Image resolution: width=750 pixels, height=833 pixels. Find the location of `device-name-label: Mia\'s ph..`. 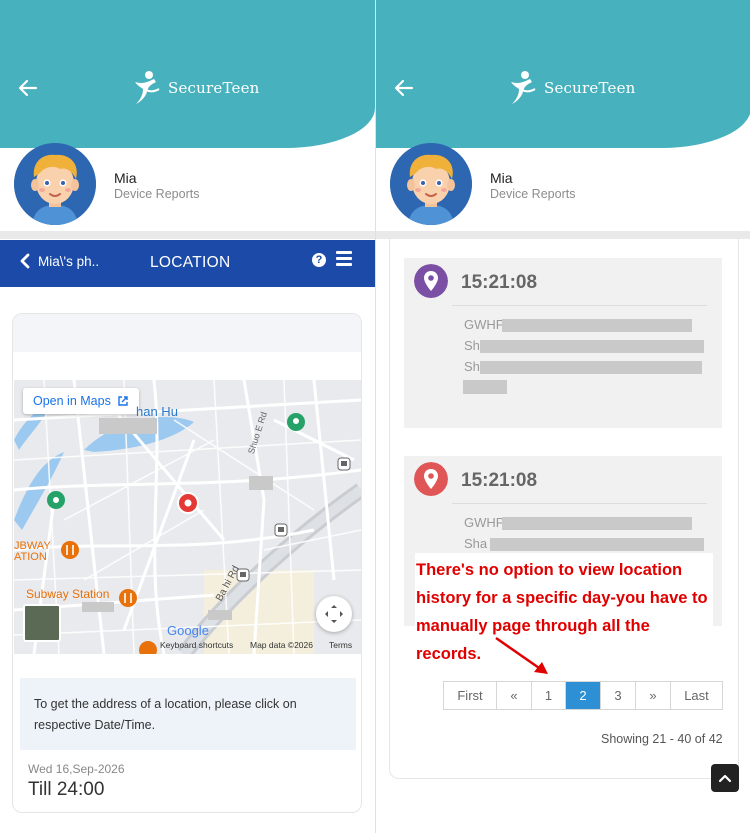

device-name-label: Mia\'s ph.. is located at coordinates (69, 261).